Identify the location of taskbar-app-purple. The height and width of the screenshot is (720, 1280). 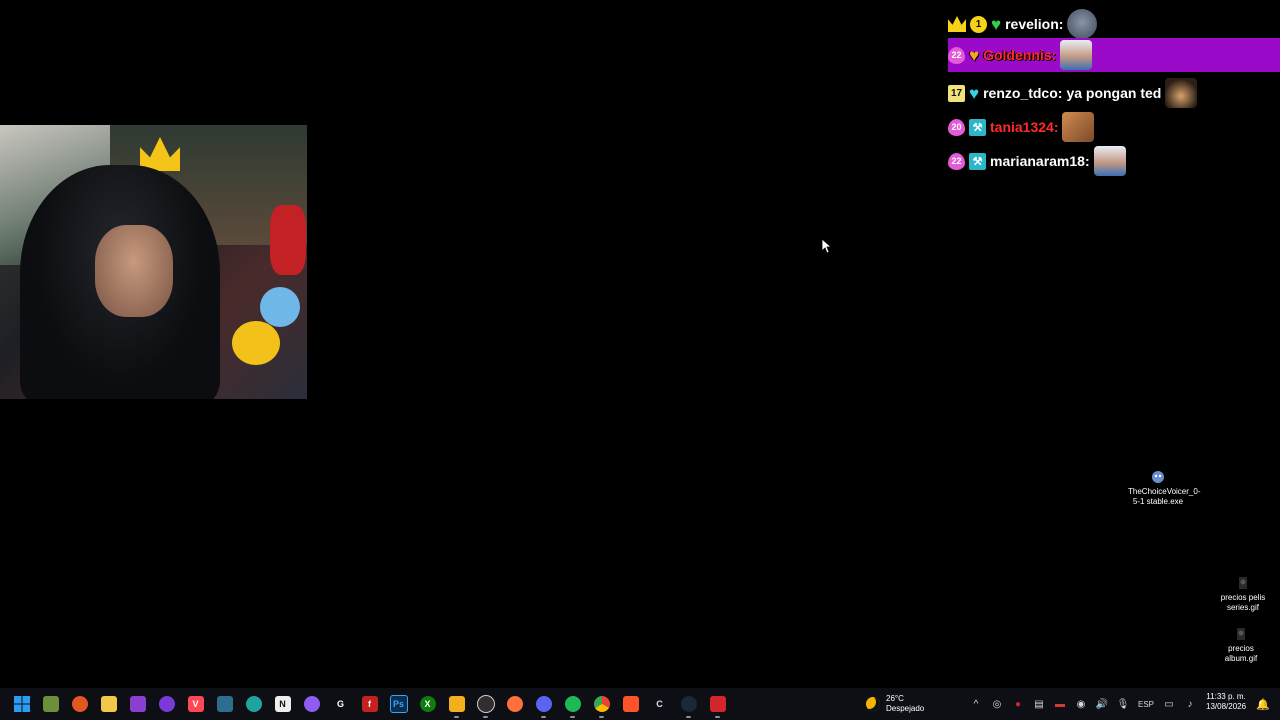
(137, 704).